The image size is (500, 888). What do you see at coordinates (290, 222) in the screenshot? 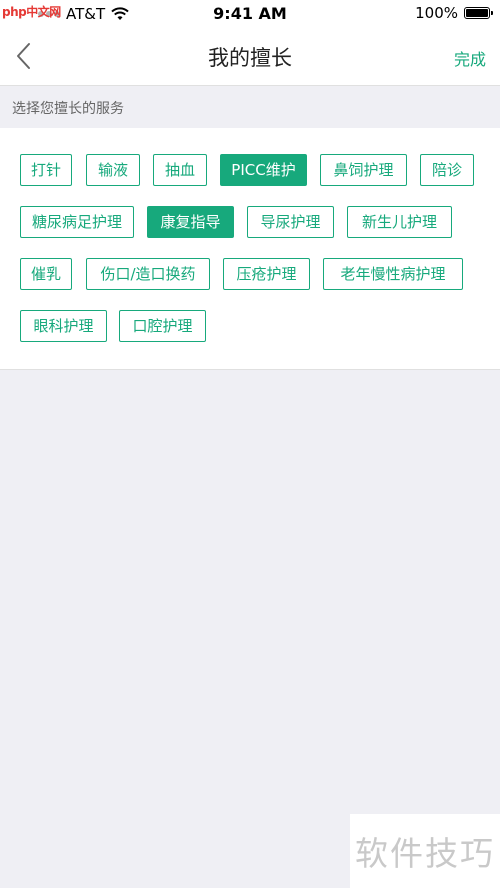
I see `service-tag: 导尿护理` at bounding box center [290, 222].